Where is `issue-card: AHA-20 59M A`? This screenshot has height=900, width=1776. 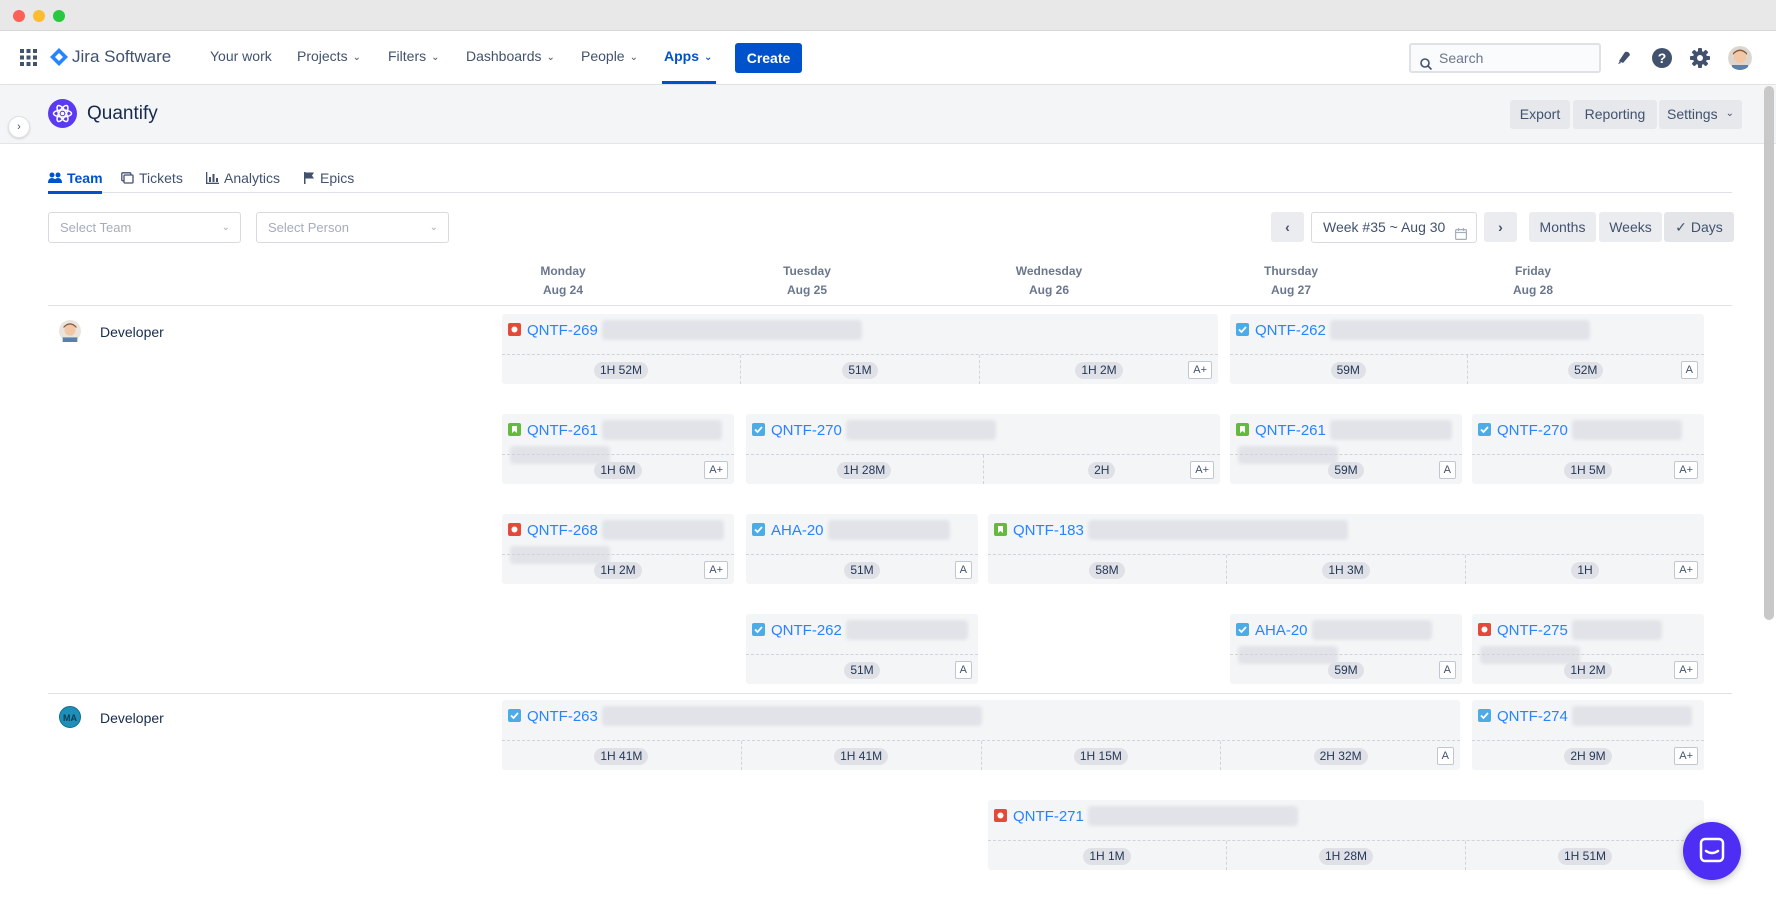
issue-card: AHA-20 59M A is located at coordinates (1346, 649).